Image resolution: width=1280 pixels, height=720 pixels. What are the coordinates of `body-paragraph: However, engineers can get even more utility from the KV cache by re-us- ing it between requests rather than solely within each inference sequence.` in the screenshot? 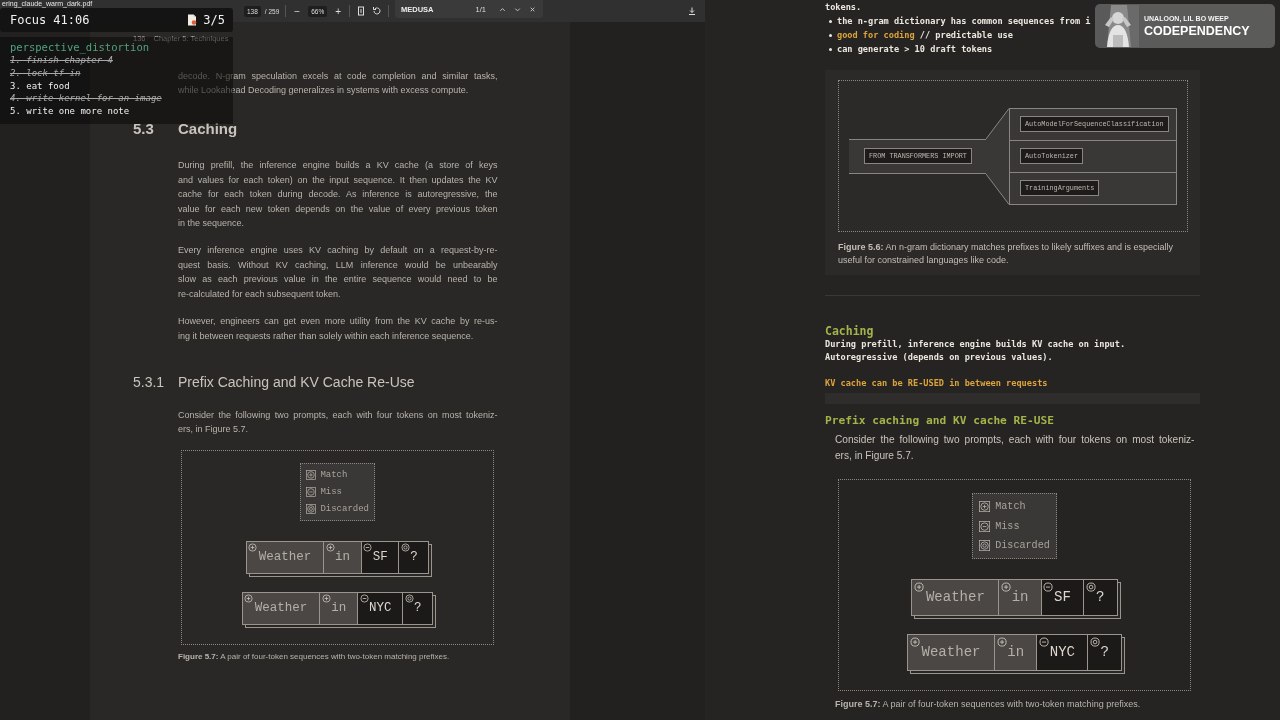 It's located at (338, 329).